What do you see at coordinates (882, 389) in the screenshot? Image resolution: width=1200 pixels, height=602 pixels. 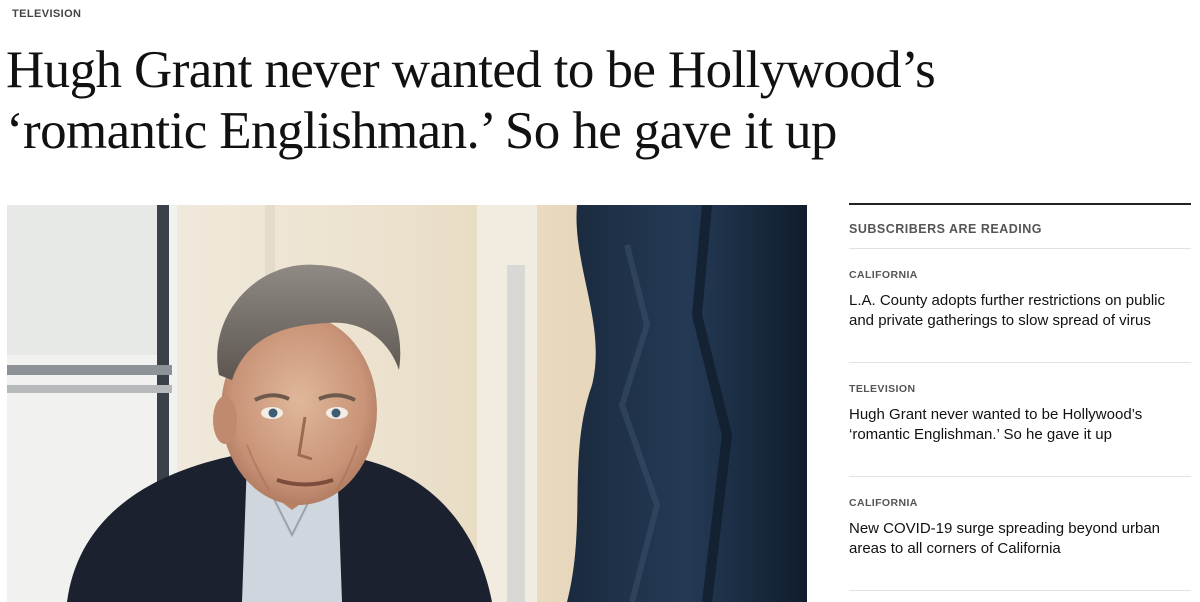 I see `story-section-tag: TELEVISION` at bounding box center [882, 389].